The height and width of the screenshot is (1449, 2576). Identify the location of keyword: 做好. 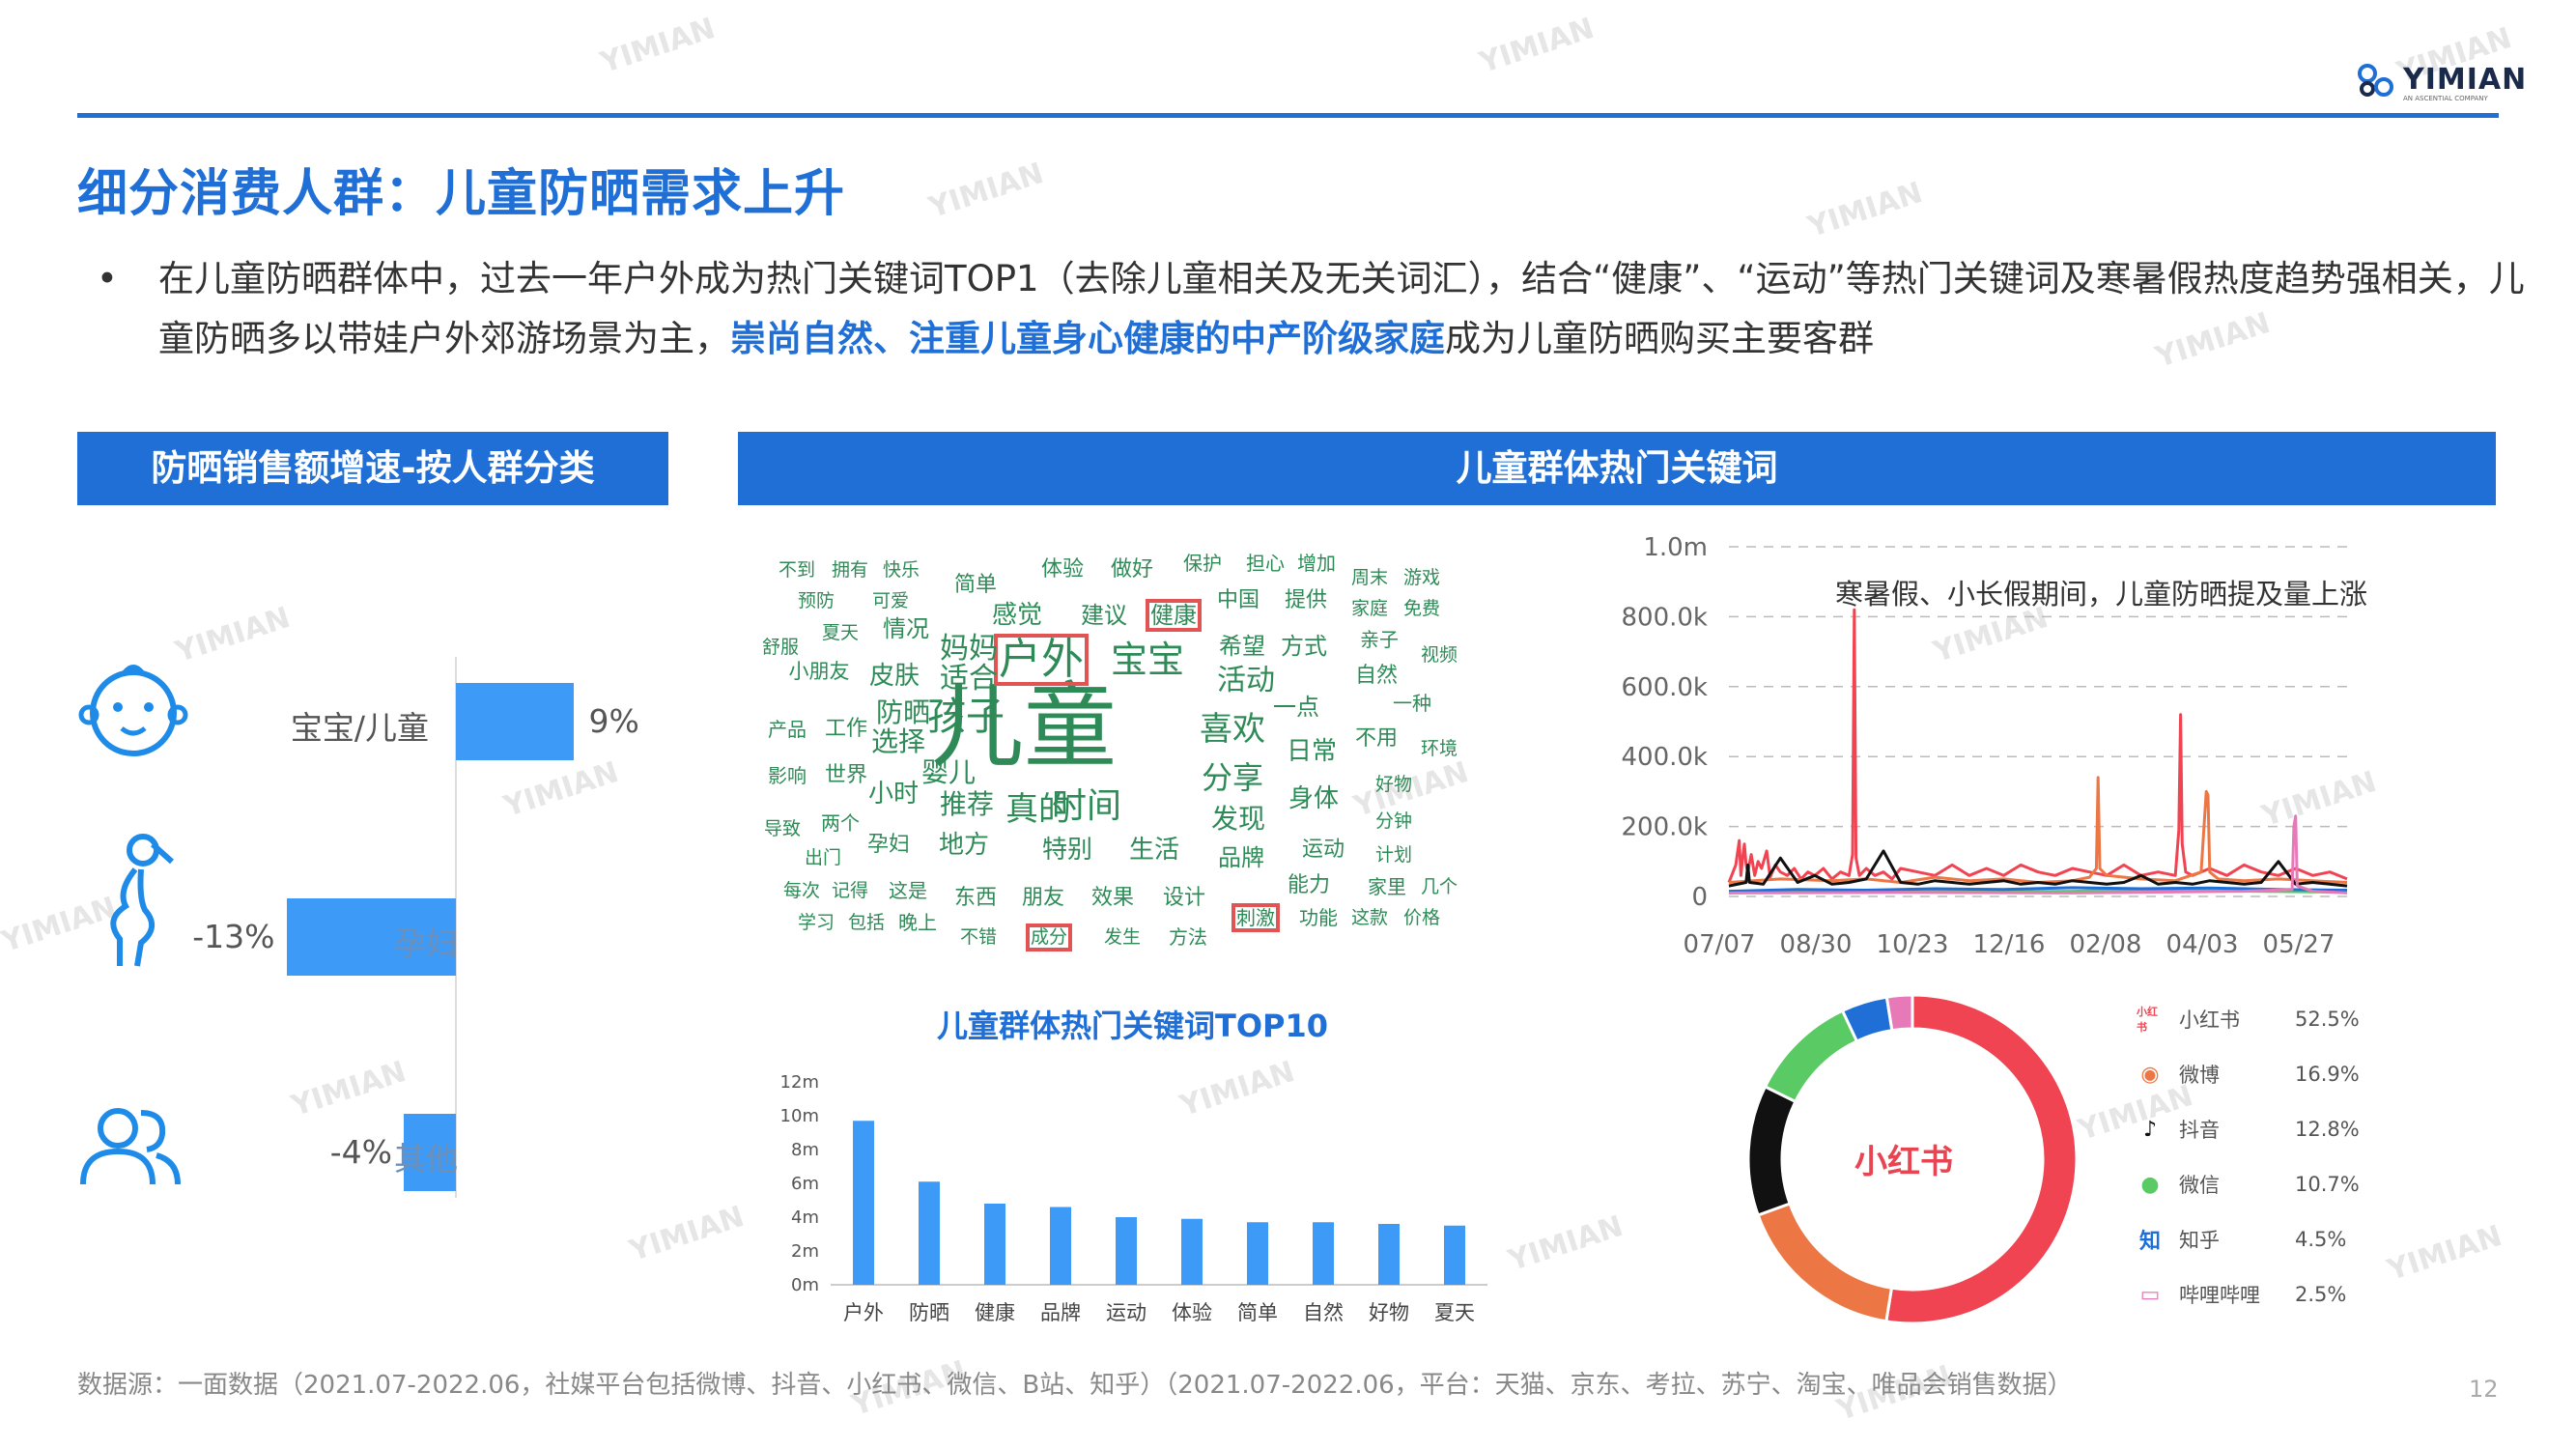
(1132, 569).